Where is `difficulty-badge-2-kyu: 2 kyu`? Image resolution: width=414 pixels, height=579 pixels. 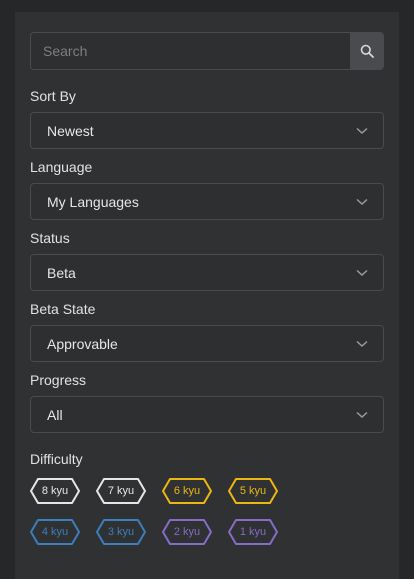
difficulty-badge-2-kyu: 2 kyu is located at coordinates (187, 532).